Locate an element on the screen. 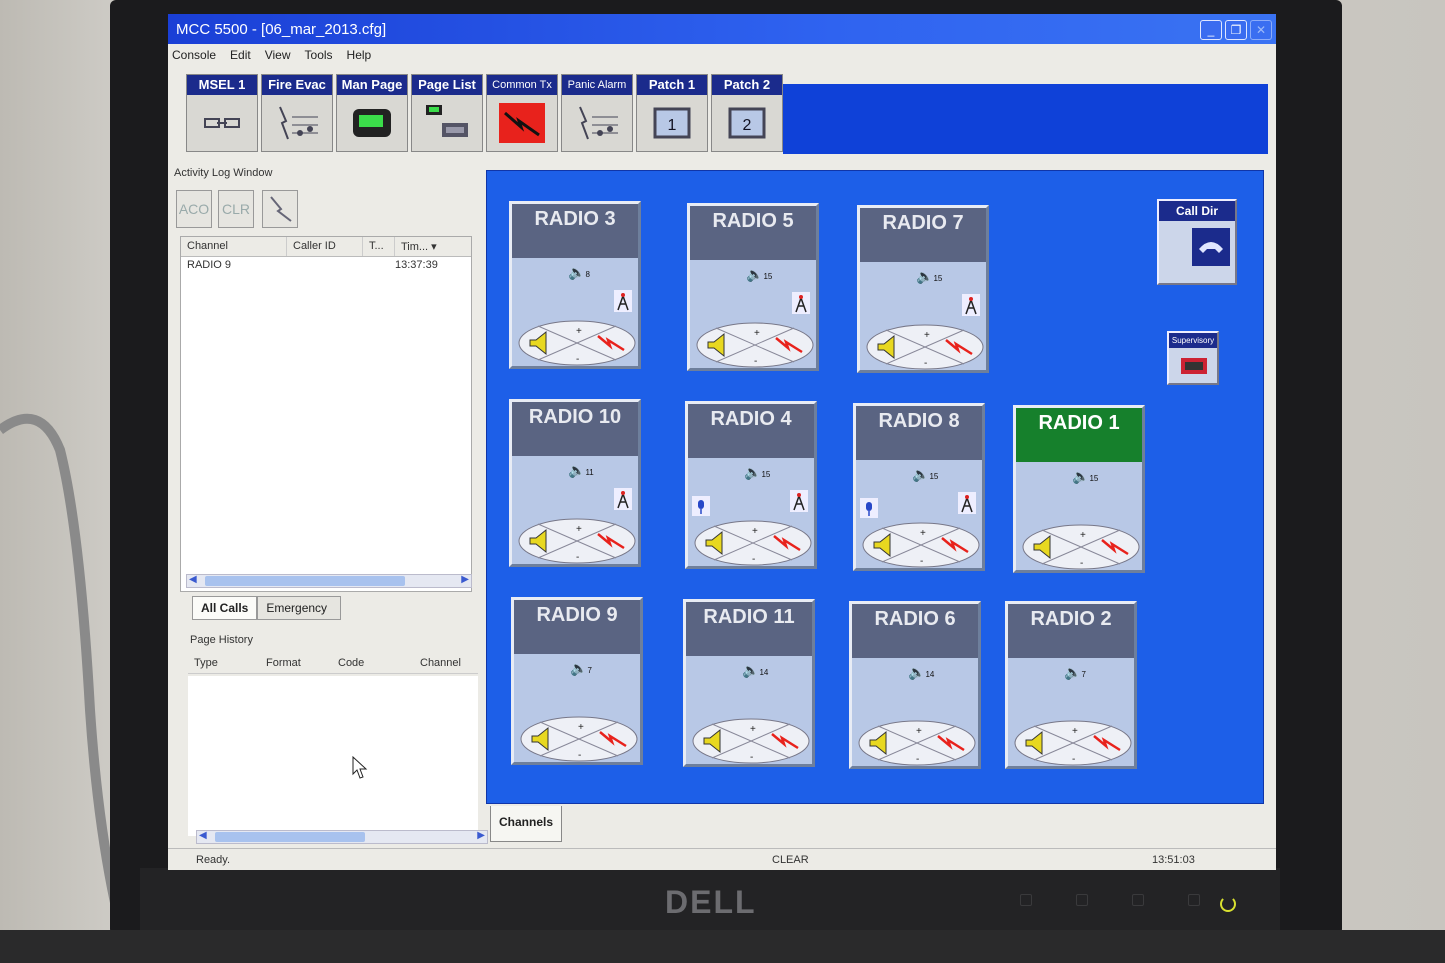 The image size is (1445, 963). radio-tile-radio-3: RADIO 3 🔈8 + - is located at coordinates (575, 285).